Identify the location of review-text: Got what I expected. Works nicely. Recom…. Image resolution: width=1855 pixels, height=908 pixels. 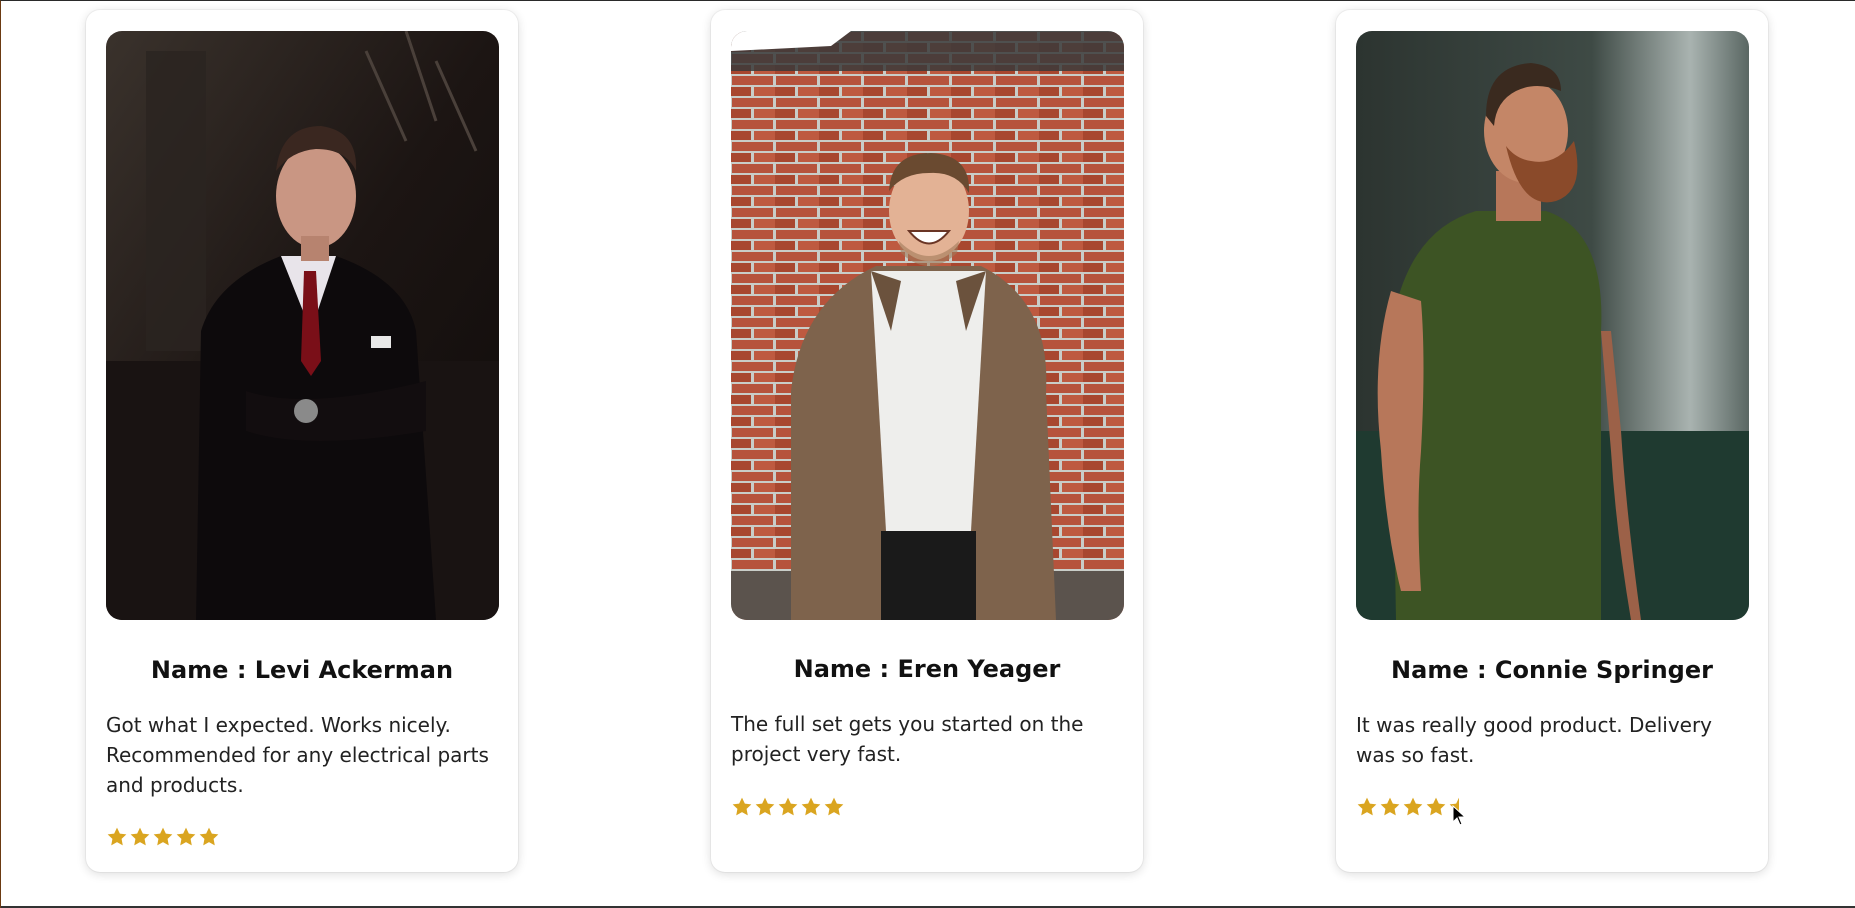
(297, 755).